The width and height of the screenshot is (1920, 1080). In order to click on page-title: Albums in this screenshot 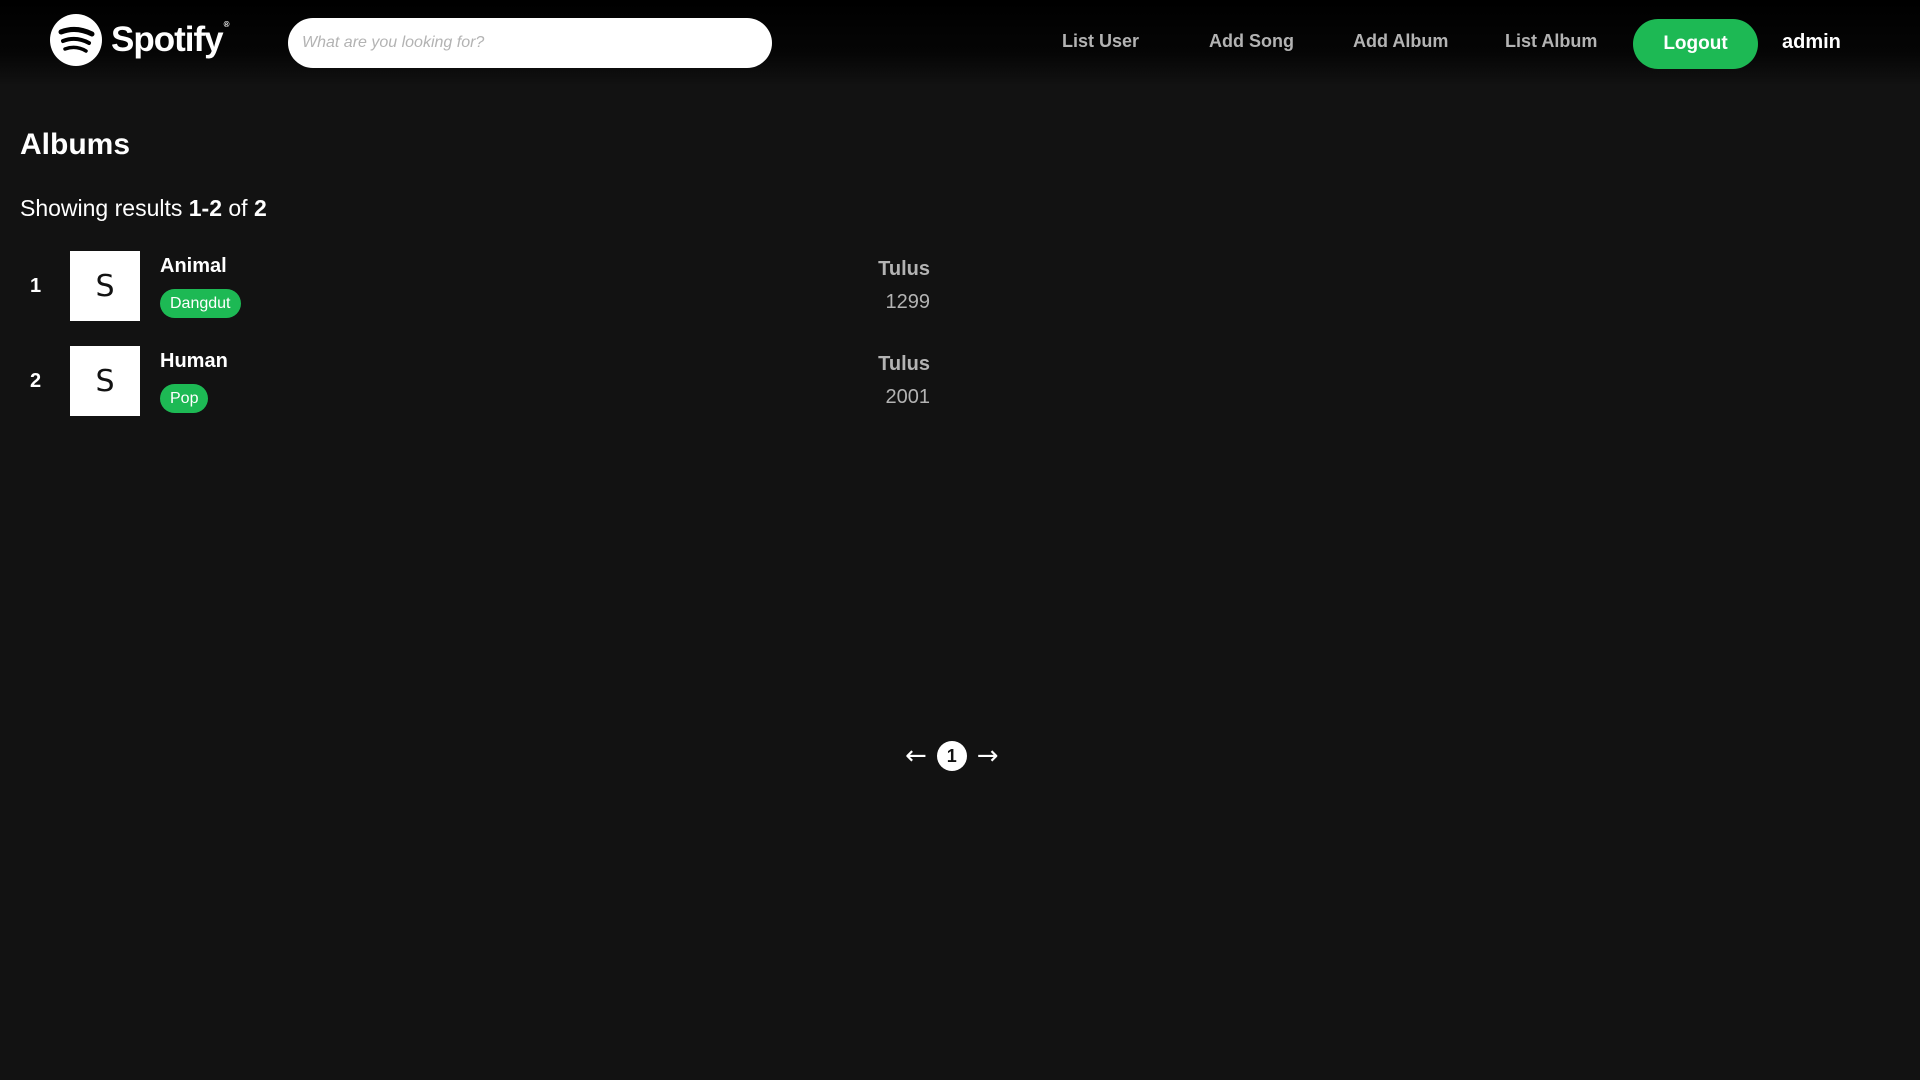, I will do `click(75, 144)`.